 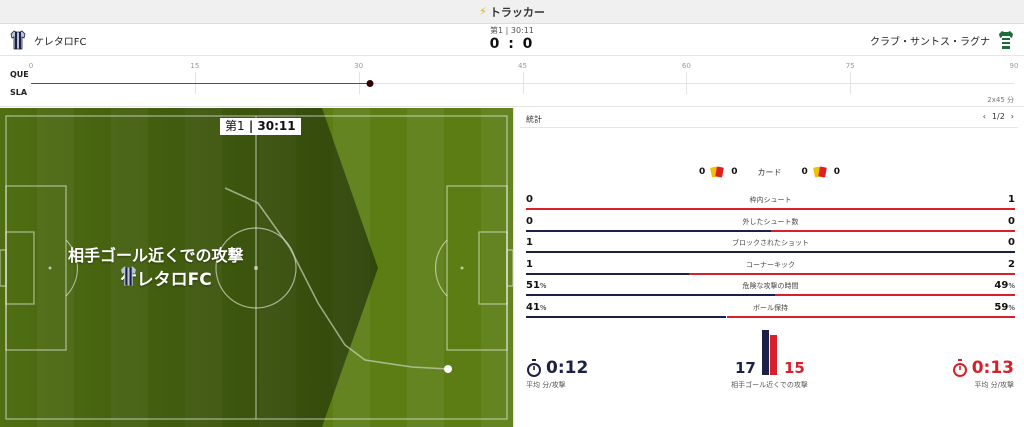 I want to click on away-speed-label: 平均 分/攻撃, so click(x=994, y=385).